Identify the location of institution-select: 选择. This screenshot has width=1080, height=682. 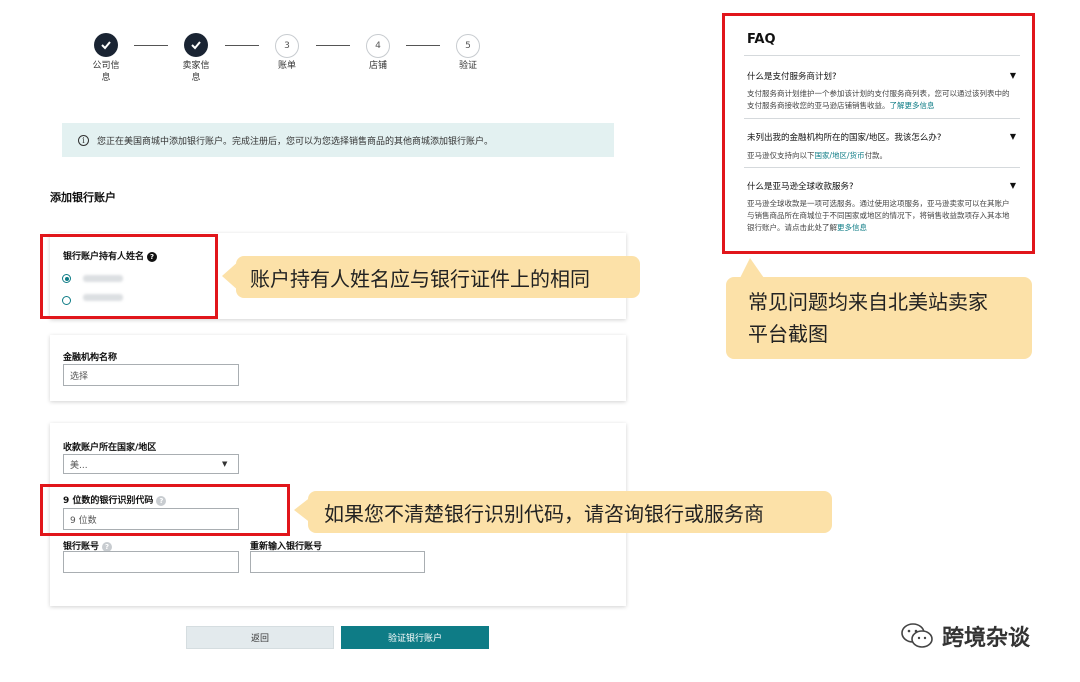
(151, 375).